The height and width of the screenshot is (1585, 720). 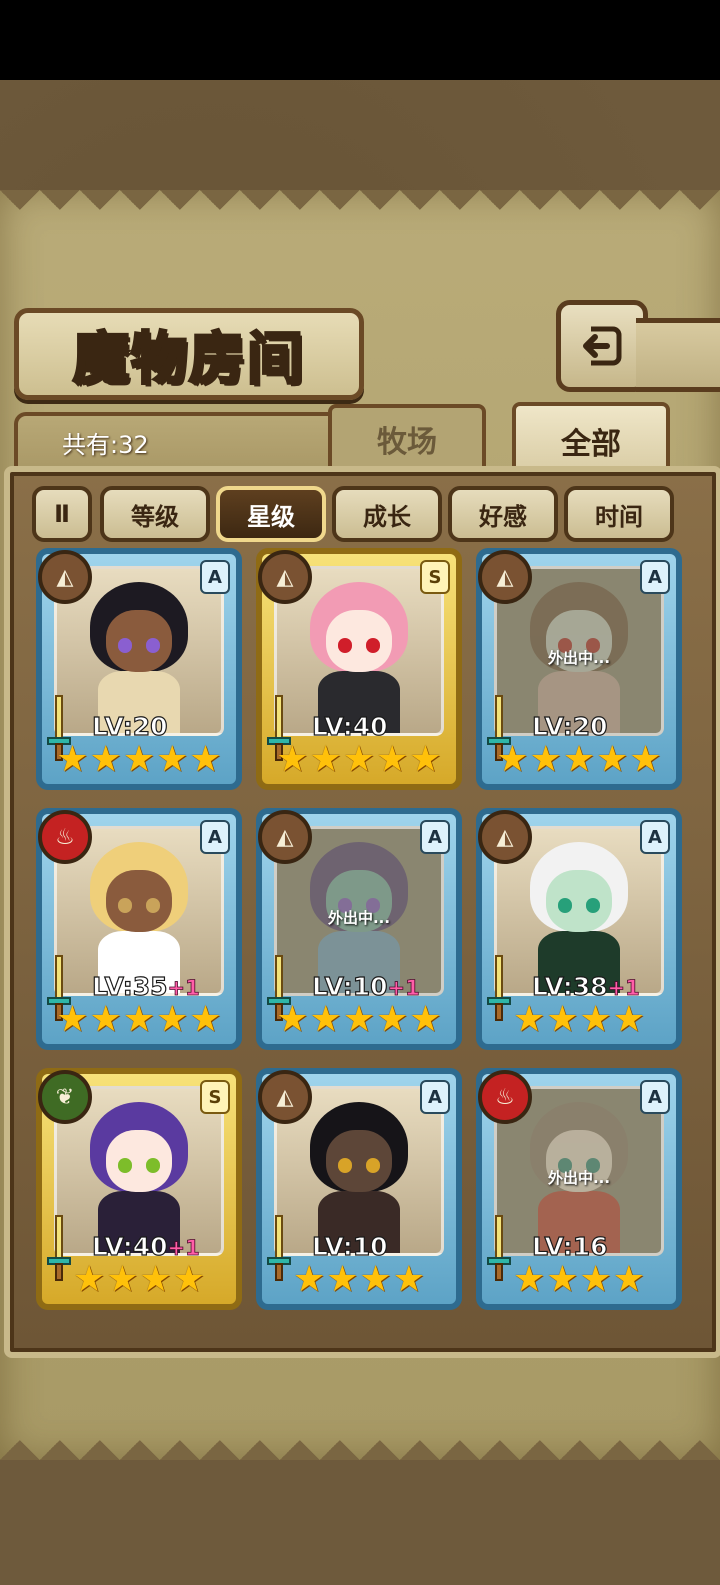 I want to click on level-label: LV:38+1, so click(x=585, y=986).